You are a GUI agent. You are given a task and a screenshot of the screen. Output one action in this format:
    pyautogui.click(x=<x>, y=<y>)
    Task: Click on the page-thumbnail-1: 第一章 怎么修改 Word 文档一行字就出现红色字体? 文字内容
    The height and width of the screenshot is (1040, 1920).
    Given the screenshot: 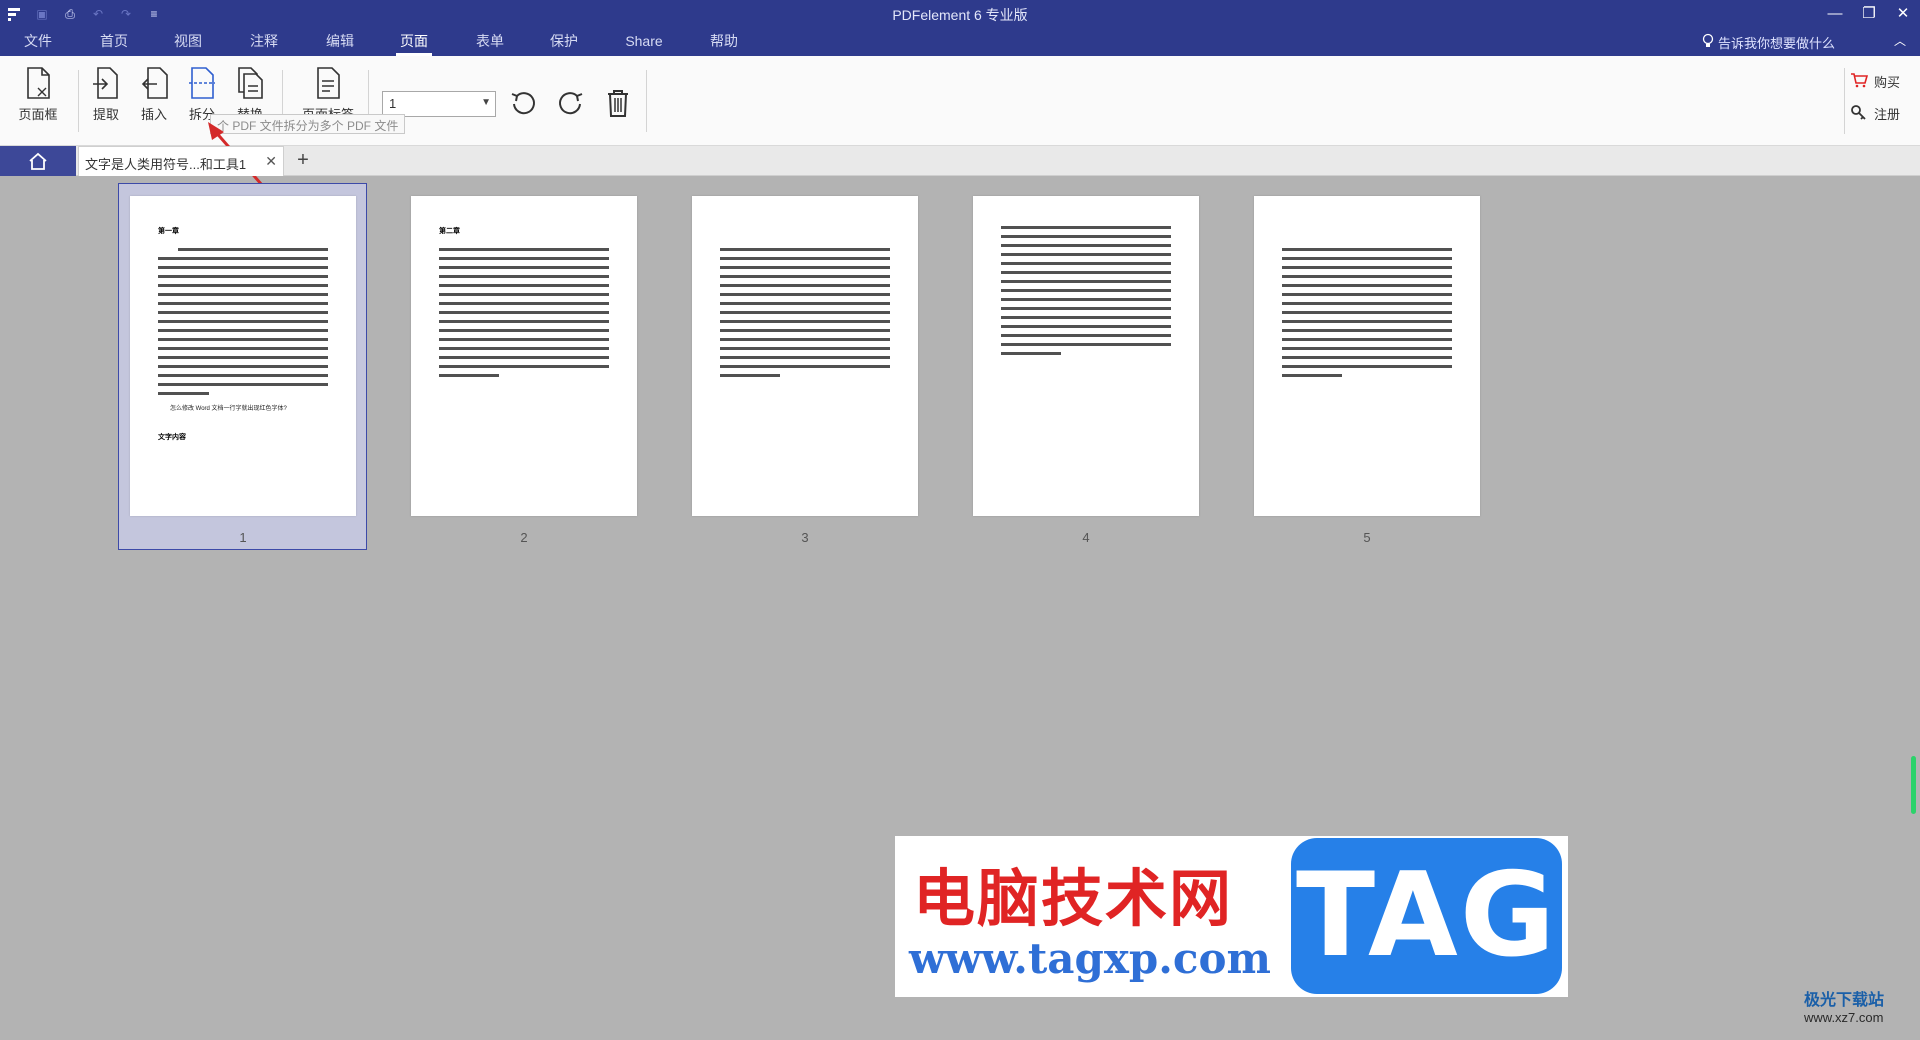 What is the action you would take?
    pyautogui.click(x=243, y=356)
    